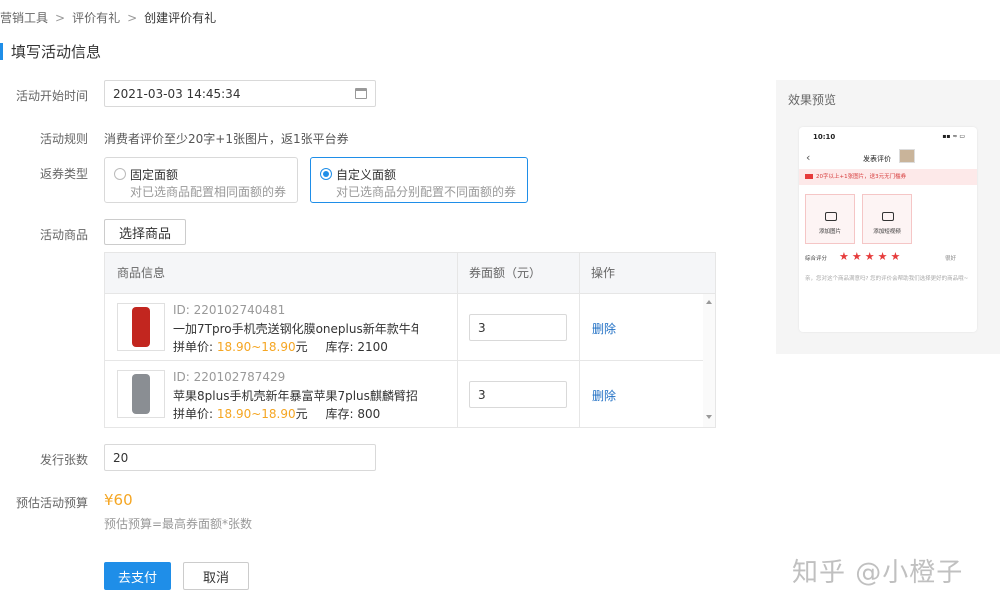 The width and height of the screenshot is (1006, 610). Describe the element at coordinates (178, 524) in the screenshot. I see `budget-note: 预估预算=最高券面额*张数` at that location.